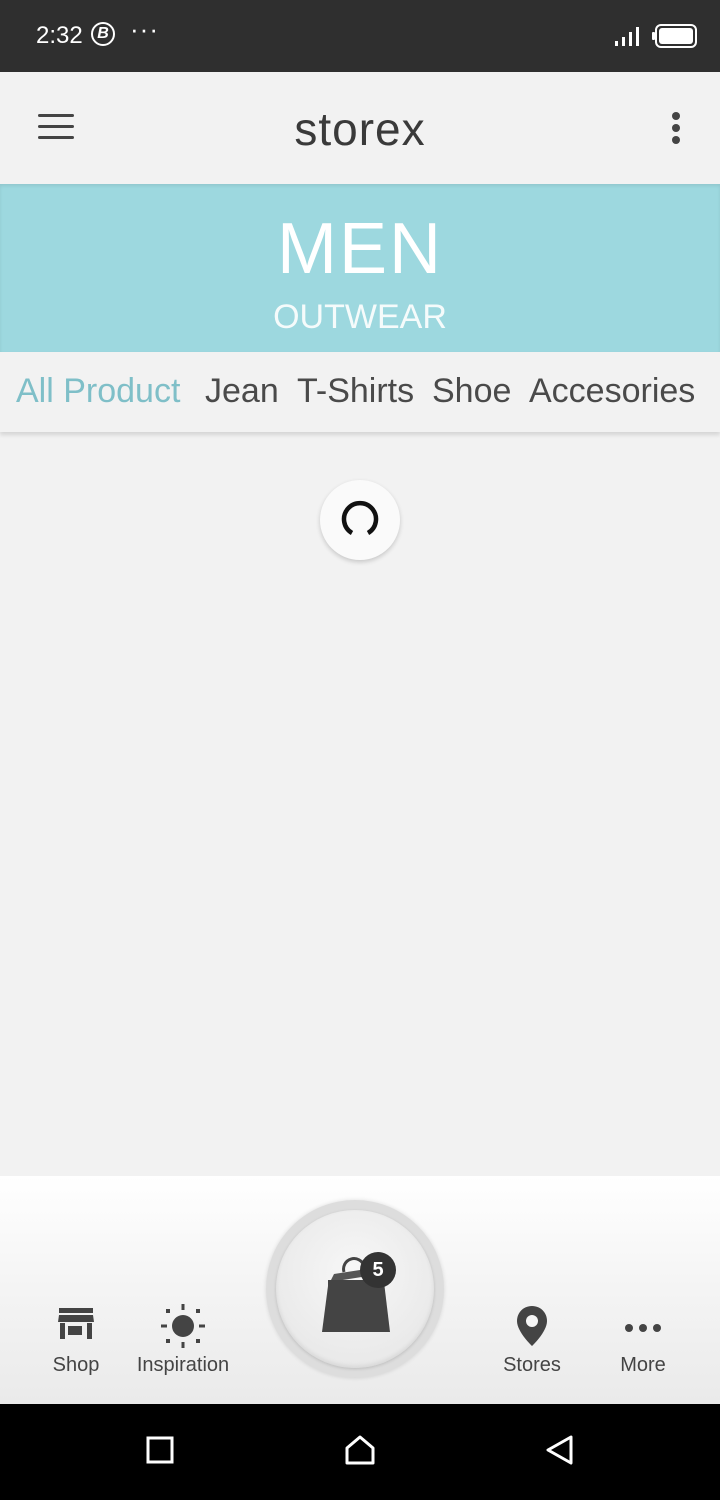 The width and height of the screenshot is (720, 1500). I want to click on cart-count-badge: 5, so click(378, 1270).